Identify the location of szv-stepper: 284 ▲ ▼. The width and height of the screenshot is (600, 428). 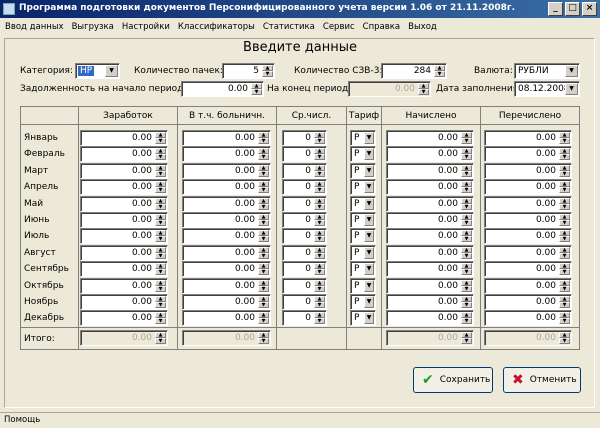
(414, 71).